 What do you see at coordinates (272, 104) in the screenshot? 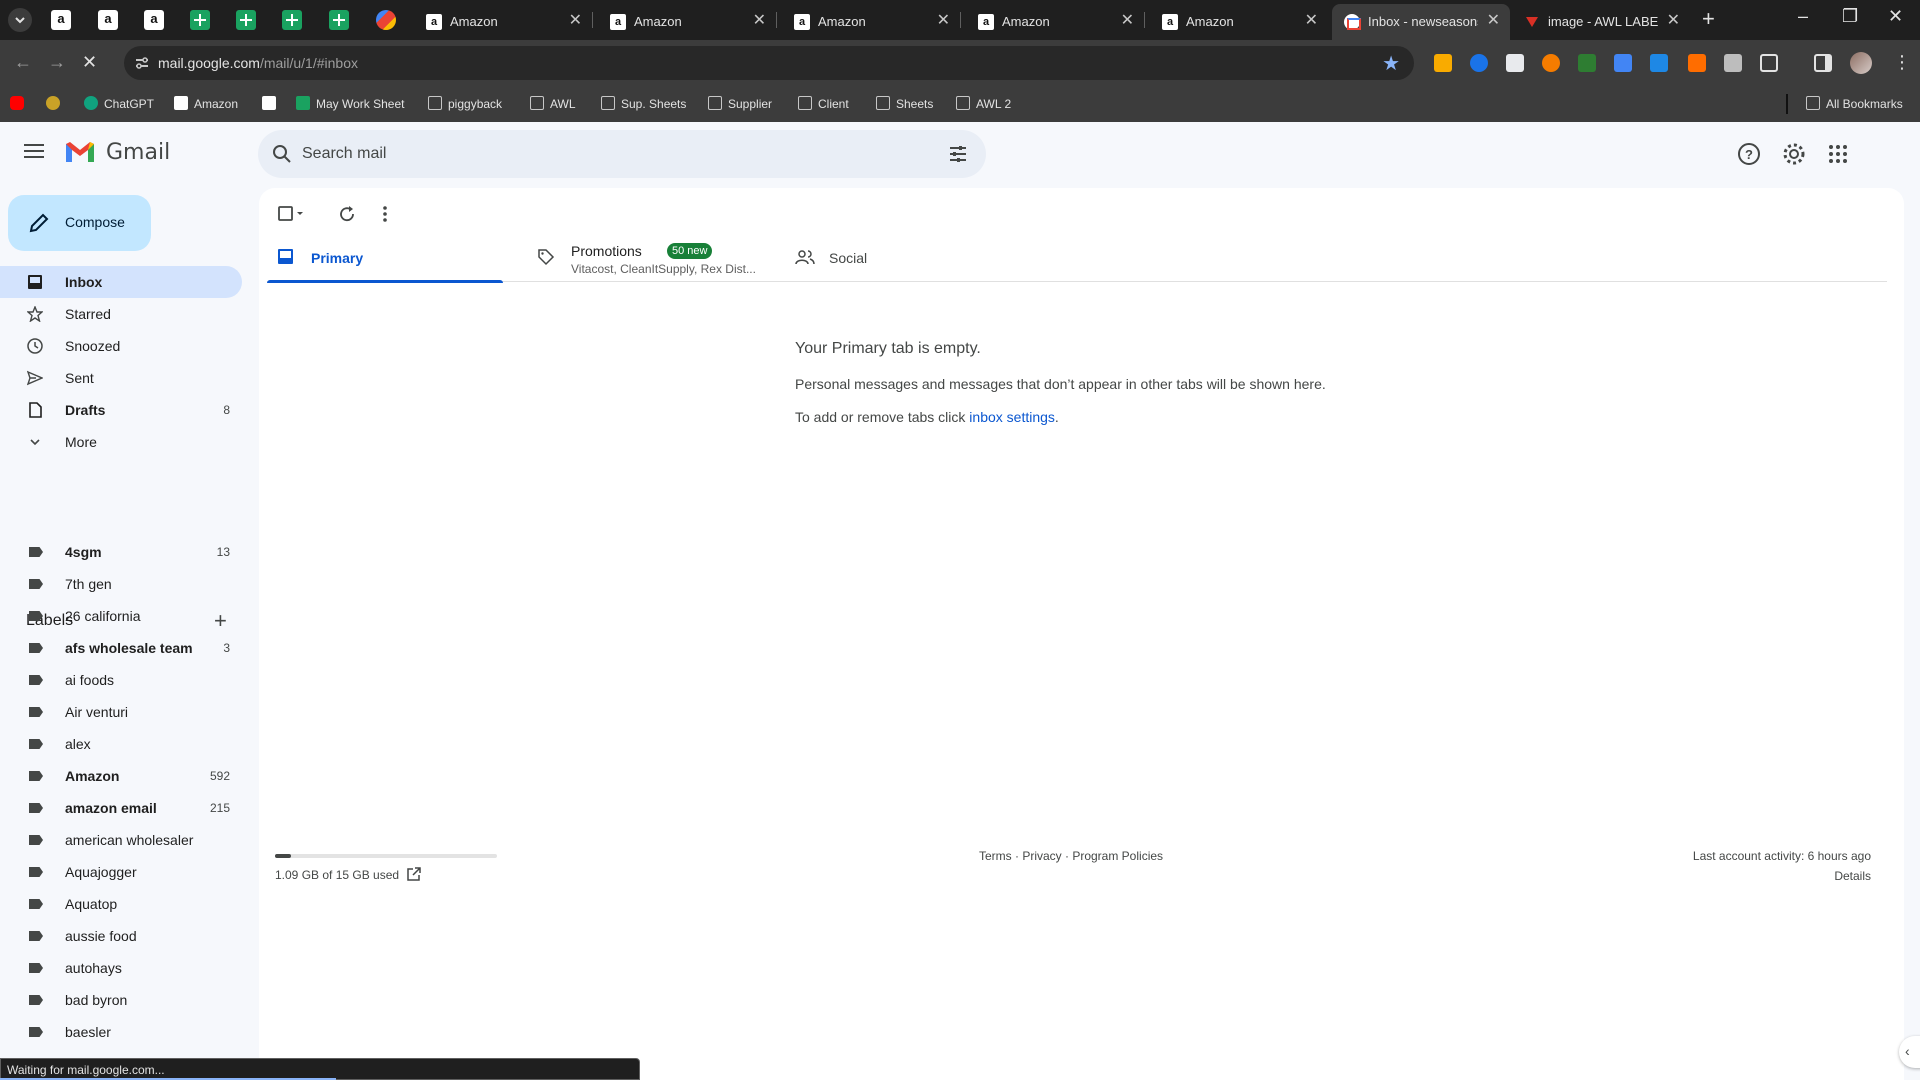
I see `bookmark-amazon-icon` at bounding box center [272, 104].